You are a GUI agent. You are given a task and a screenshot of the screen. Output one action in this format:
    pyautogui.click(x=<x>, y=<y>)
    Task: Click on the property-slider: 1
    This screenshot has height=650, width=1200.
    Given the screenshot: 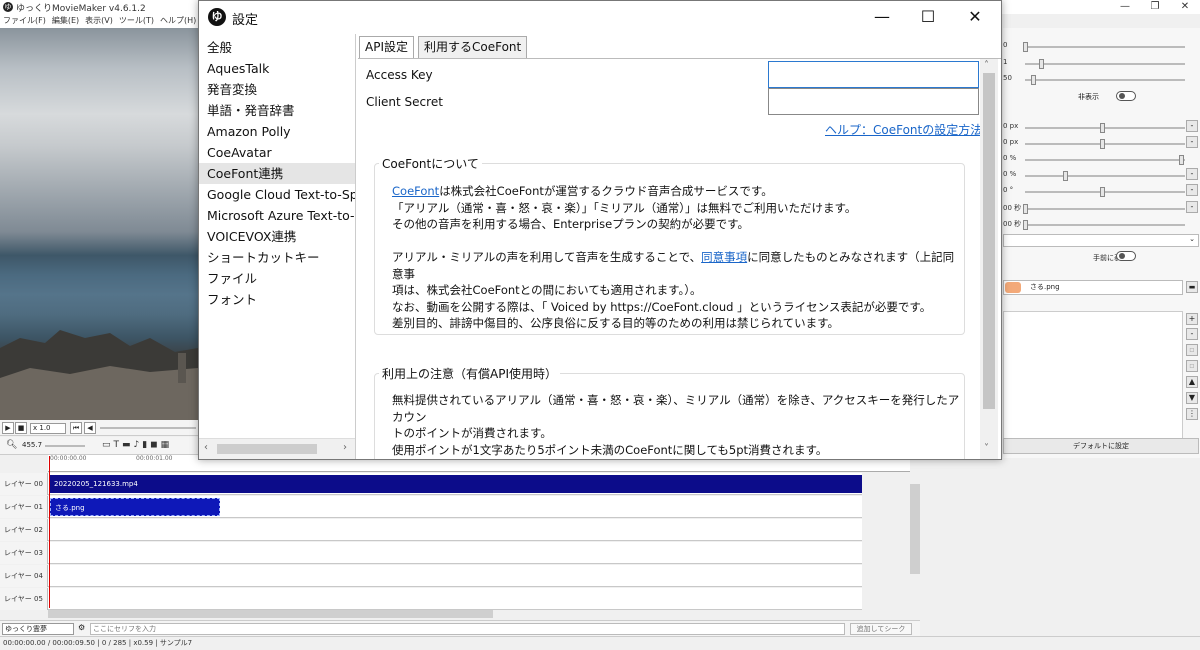 What is the action you would take?
    pyautogui.click(x=1100, y=64)
    